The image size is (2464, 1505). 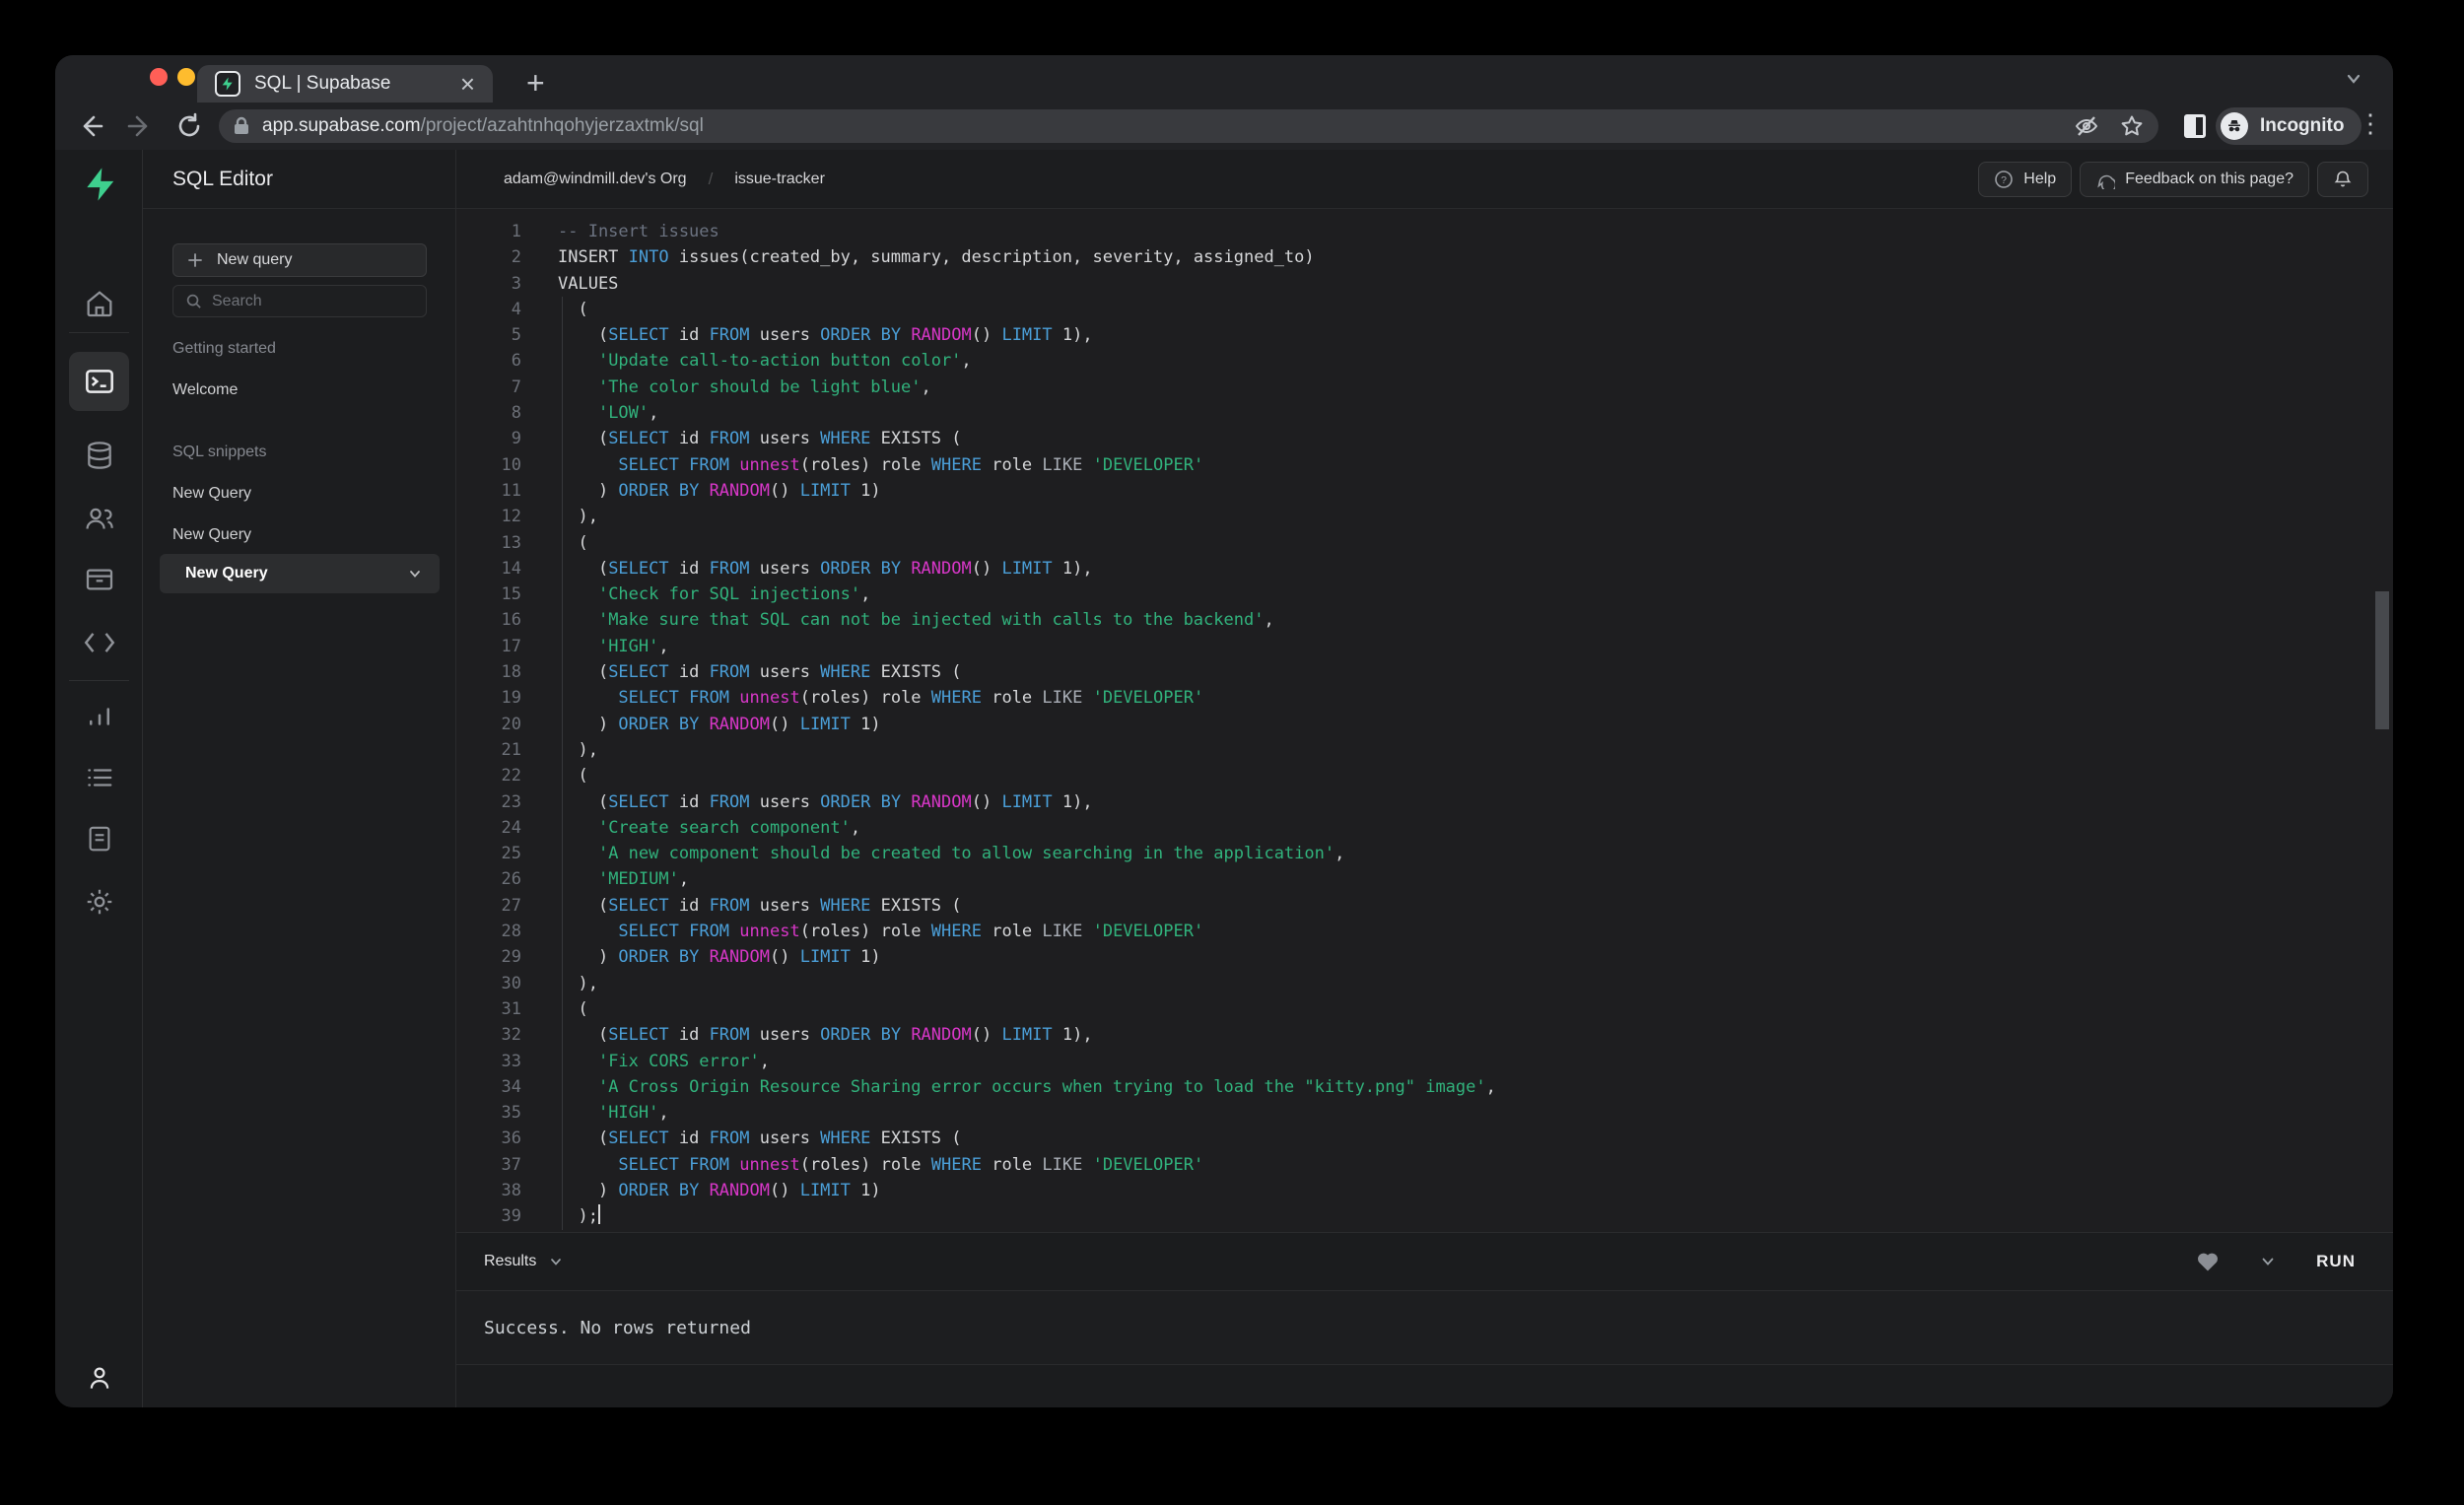 I want to click on code-line: 29 ) ORDER BY RANDOM() LIMIT 1), so click(x=1424, y=957).